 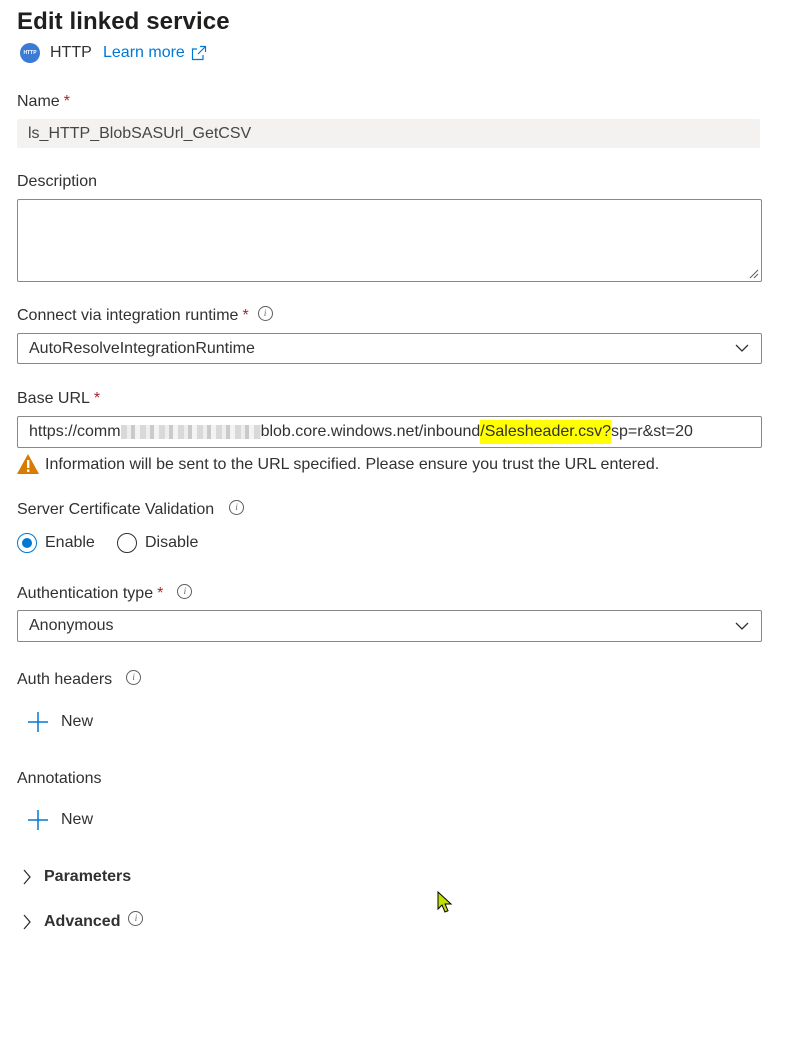 I want to click on external-link-icon, so click(x=198, y=53).